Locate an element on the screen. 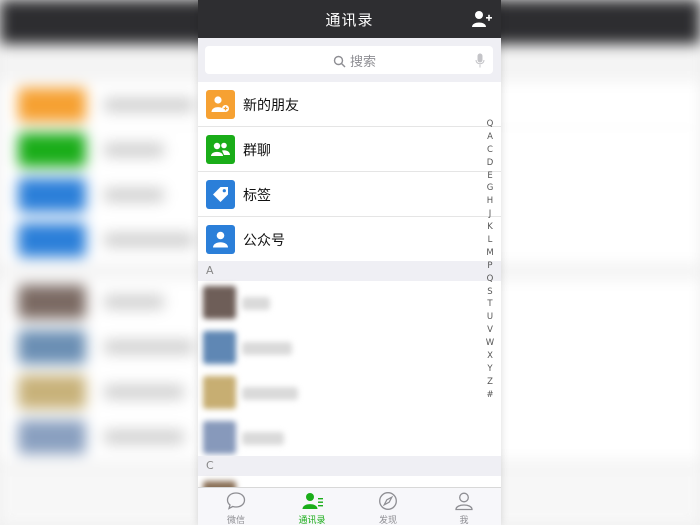  section-header-a: A is located at coordinates (349, 271).